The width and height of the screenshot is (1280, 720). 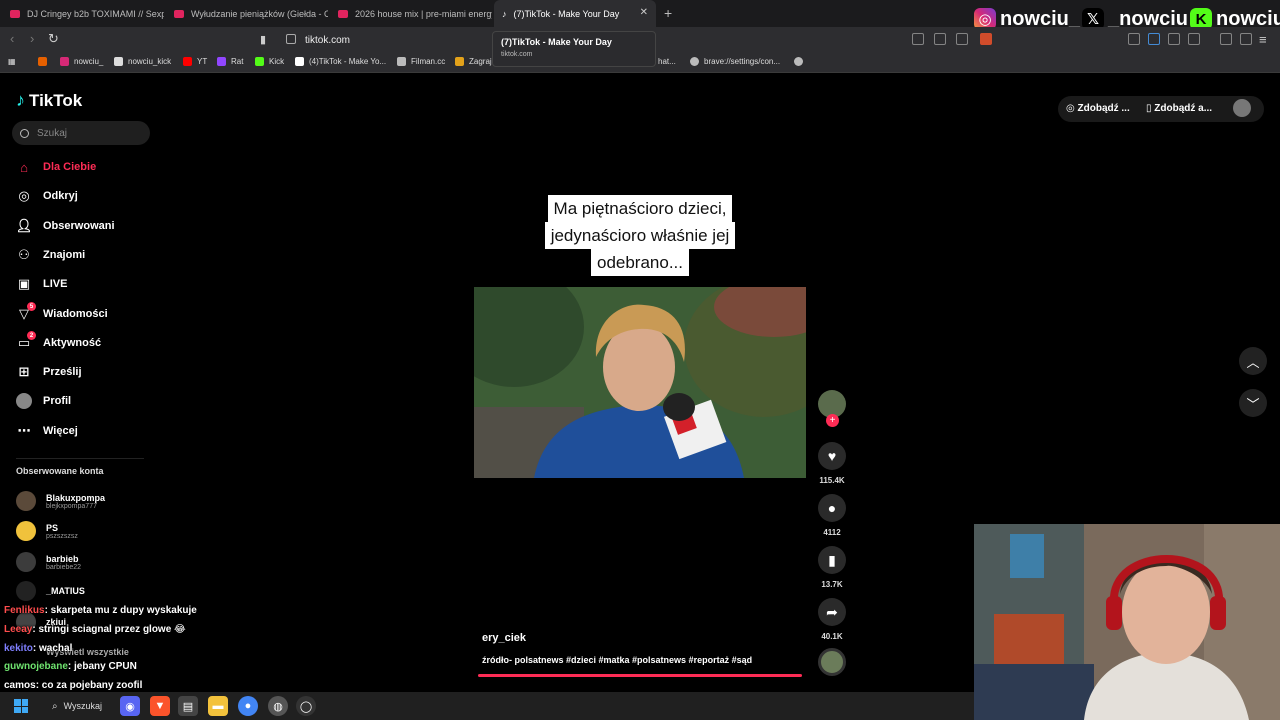 I want to click on share-button: ➦, so click(x=832, y=612).